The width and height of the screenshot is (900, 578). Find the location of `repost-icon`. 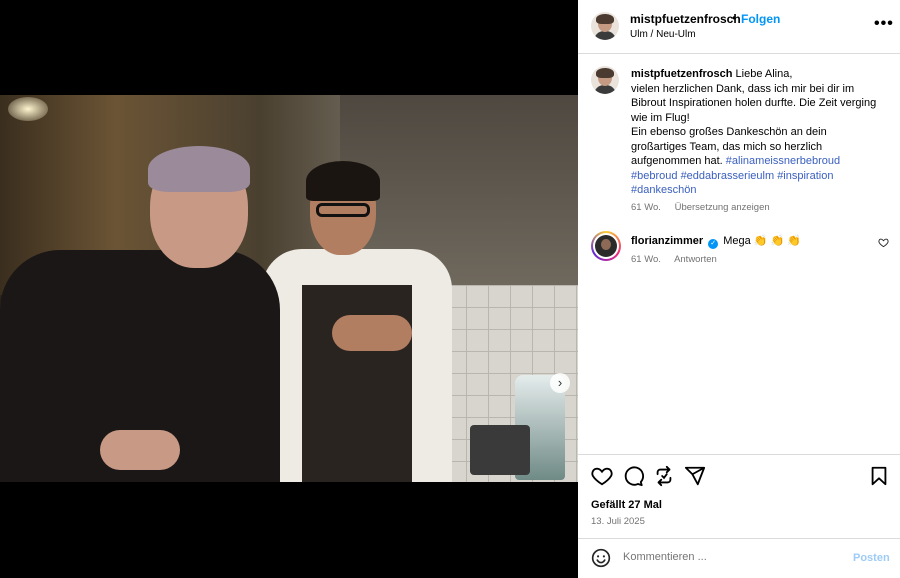

repost-icon is located at coordinates (664, 476).